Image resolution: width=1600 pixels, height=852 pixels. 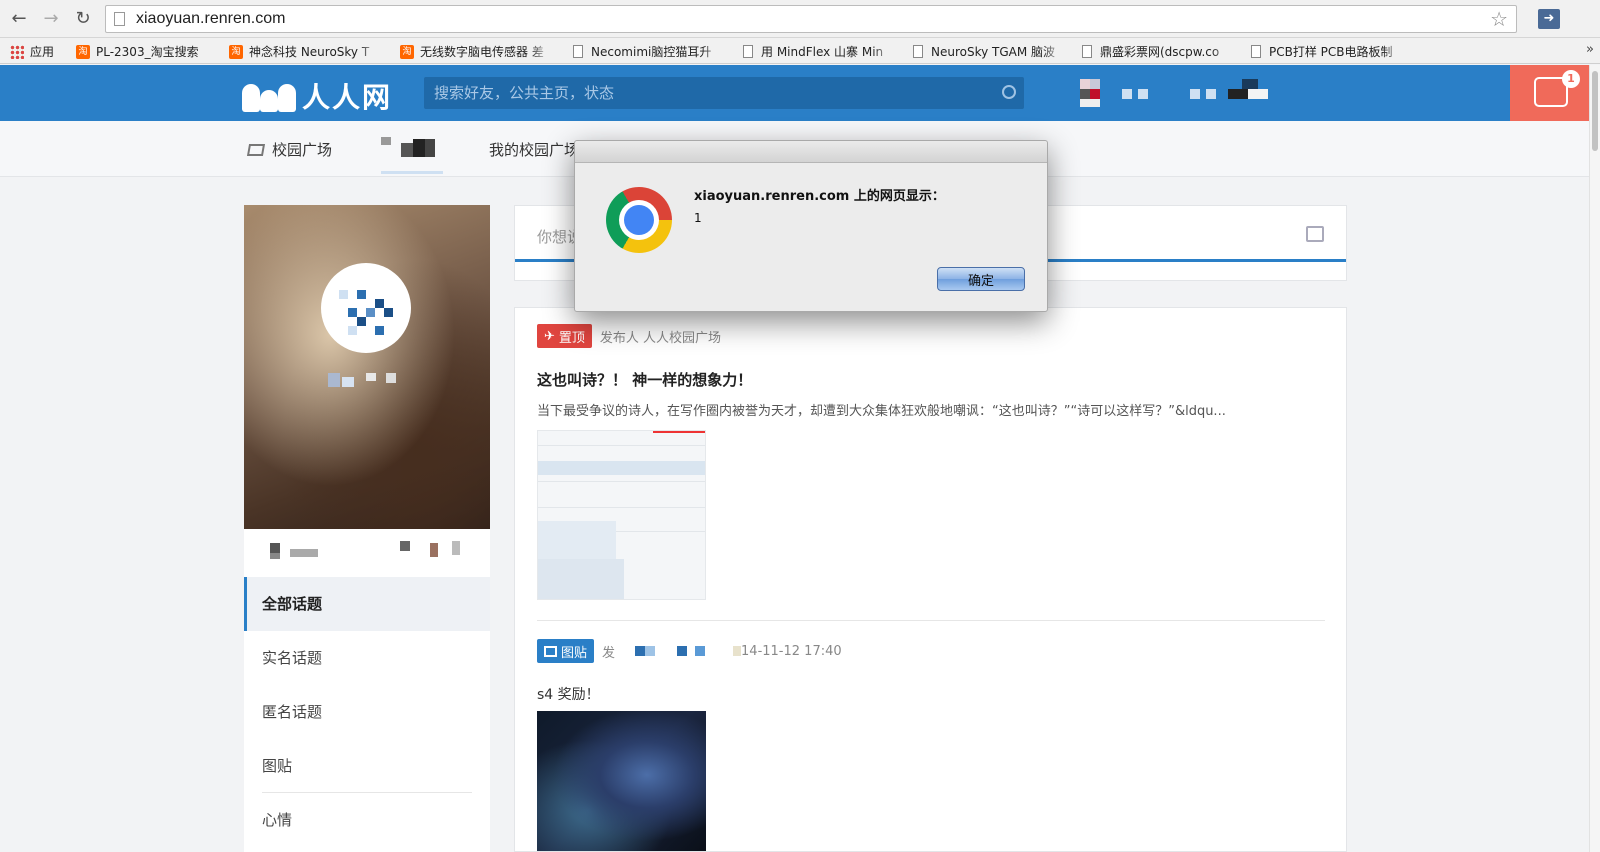 I want to click on tab-school-pixelated, so click(x=412, y=155).